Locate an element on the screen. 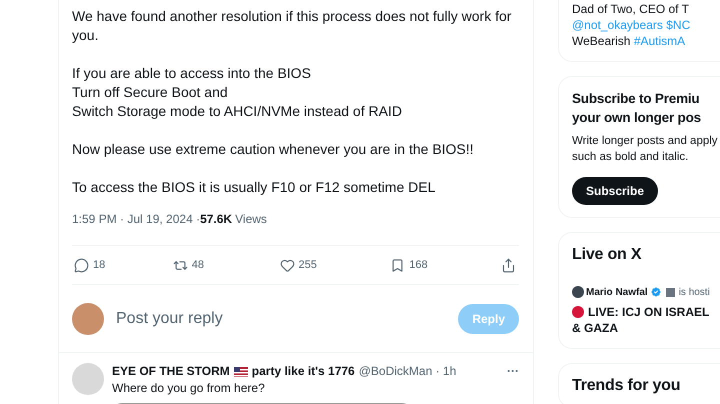 This screenshot has width=720, height=404. host-avatar is located at coordinates (578, 292).